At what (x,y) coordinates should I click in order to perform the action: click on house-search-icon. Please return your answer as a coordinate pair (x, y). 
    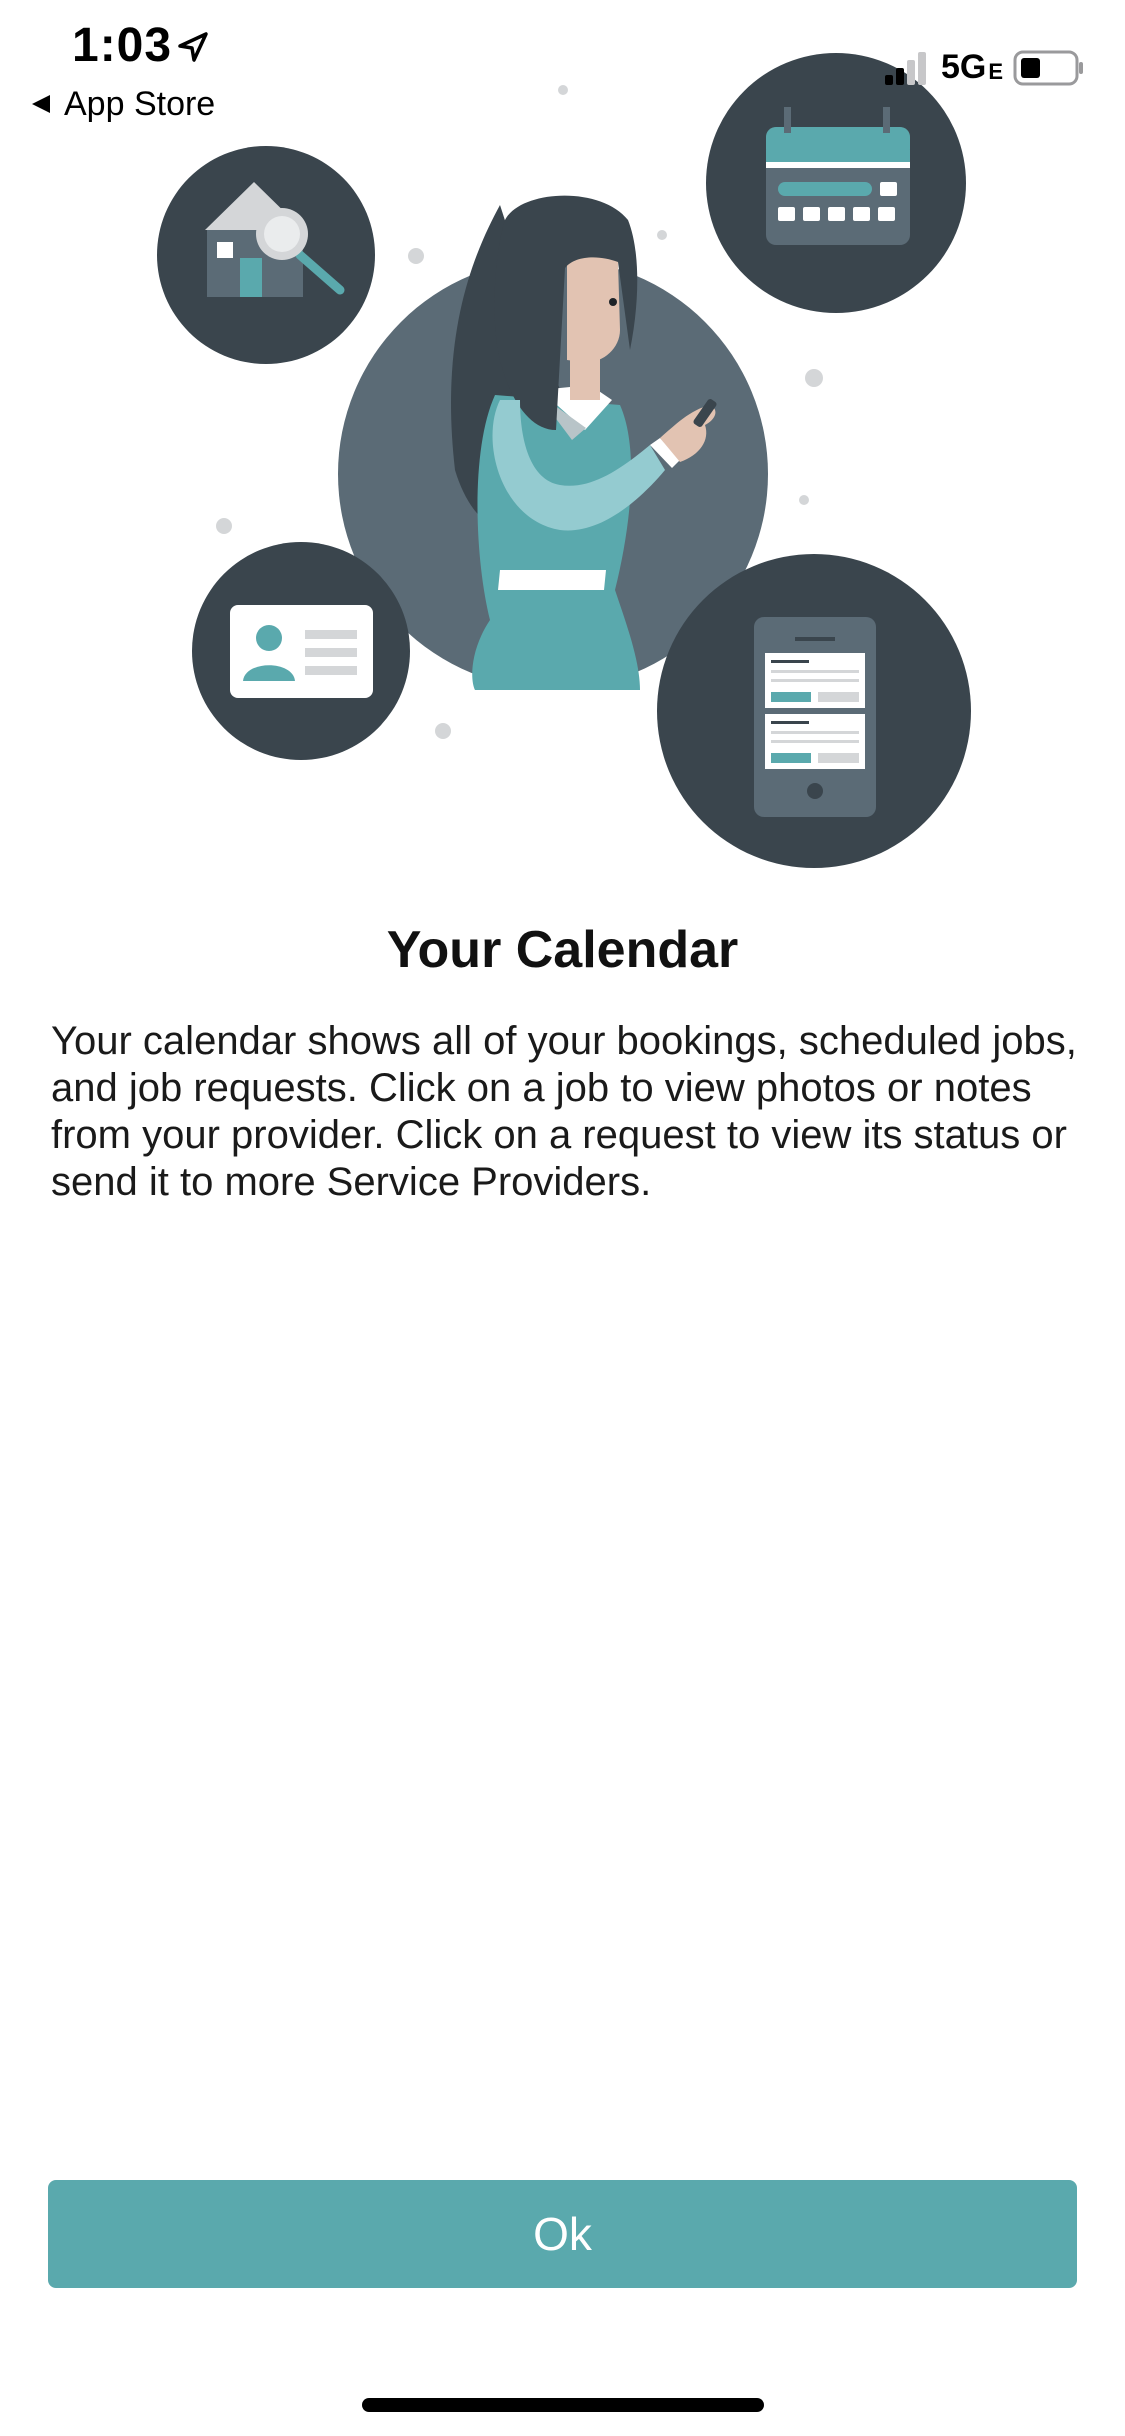
    Looking at the image, I should click on (266, 255).